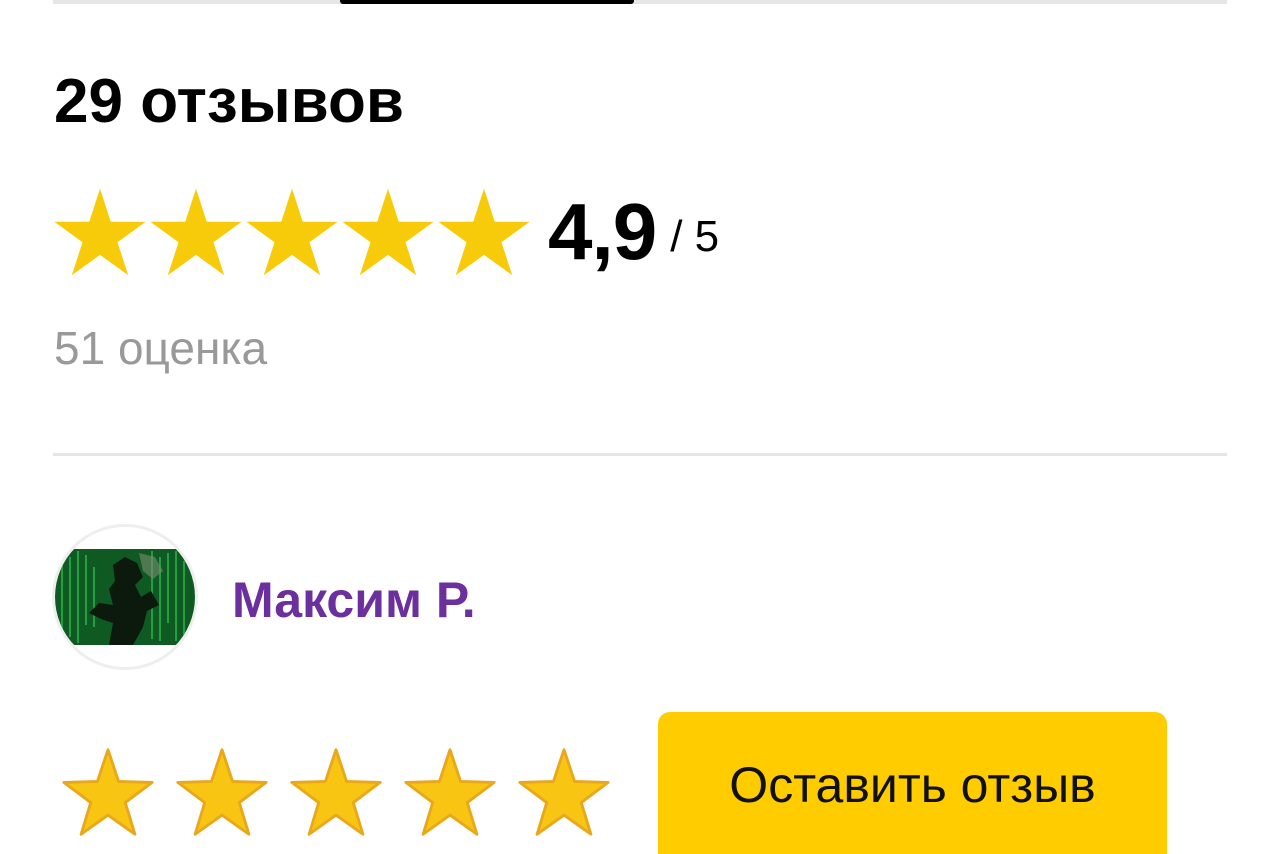  I want to click on divider, so click(640, 454).